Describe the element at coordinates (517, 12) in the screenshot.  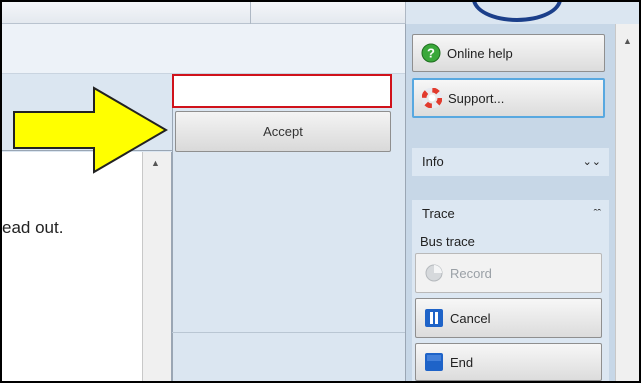
I see `brand-logo` at that location.